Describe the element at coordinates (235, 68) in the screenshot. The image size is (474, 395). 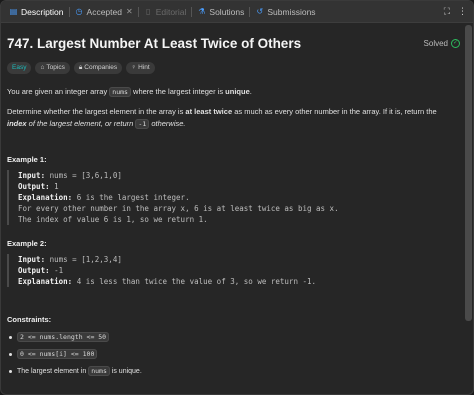
I see `tag-chips: Easy ⌂ Topics 🔒︎ Companies ♀ Hint` at that location.